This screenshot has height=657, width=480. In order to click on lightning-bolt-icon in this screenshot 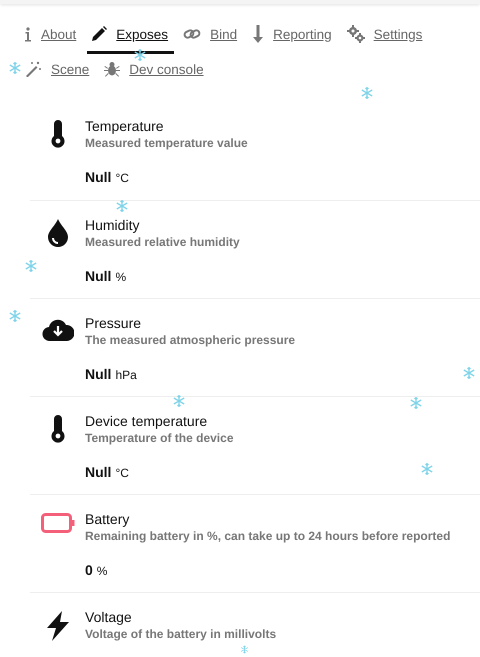, I will do `click(57, 626)`.